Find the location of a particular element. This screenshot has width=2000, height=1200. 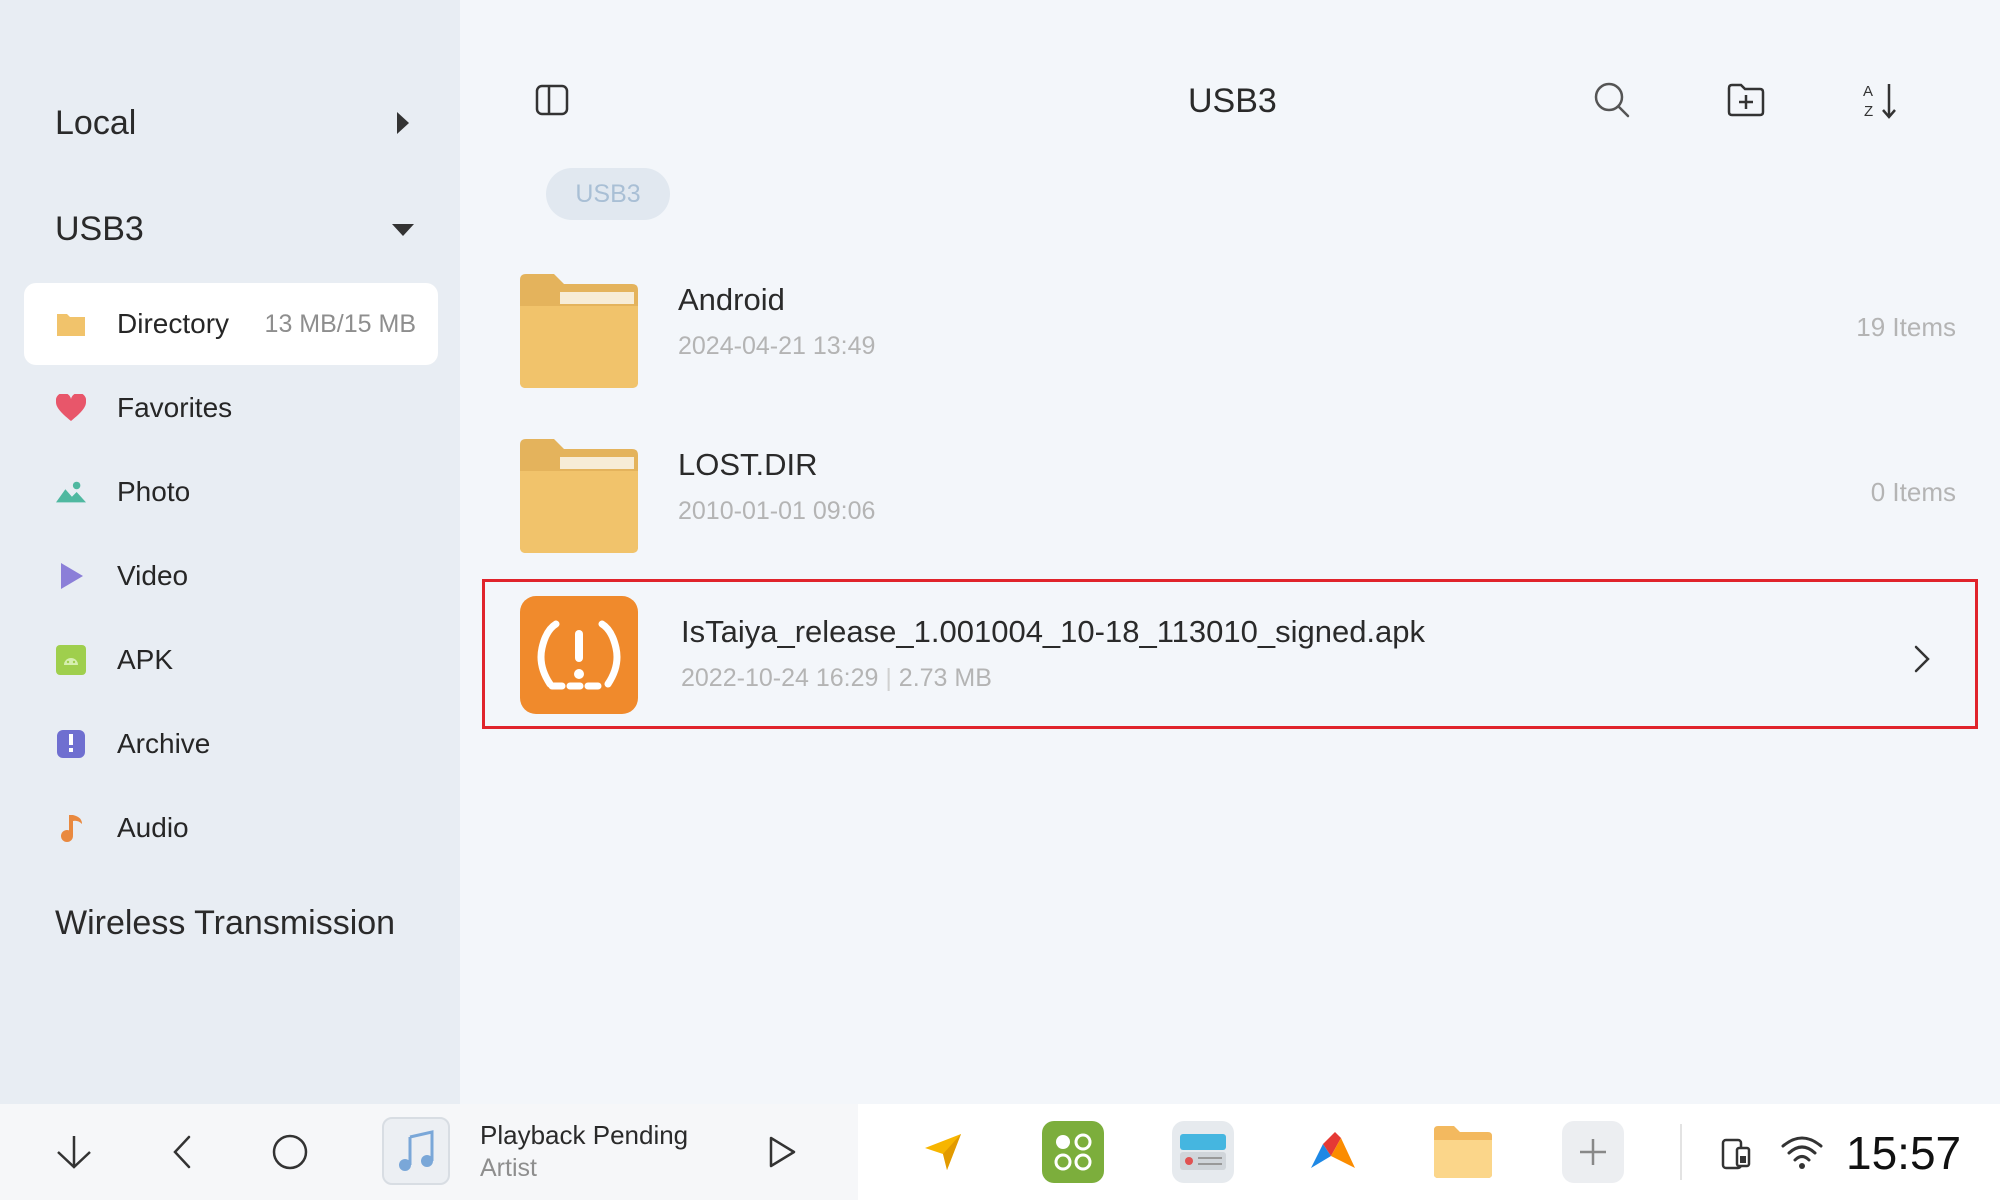

page-title: USB3 is located at coordinates (1232, 101).